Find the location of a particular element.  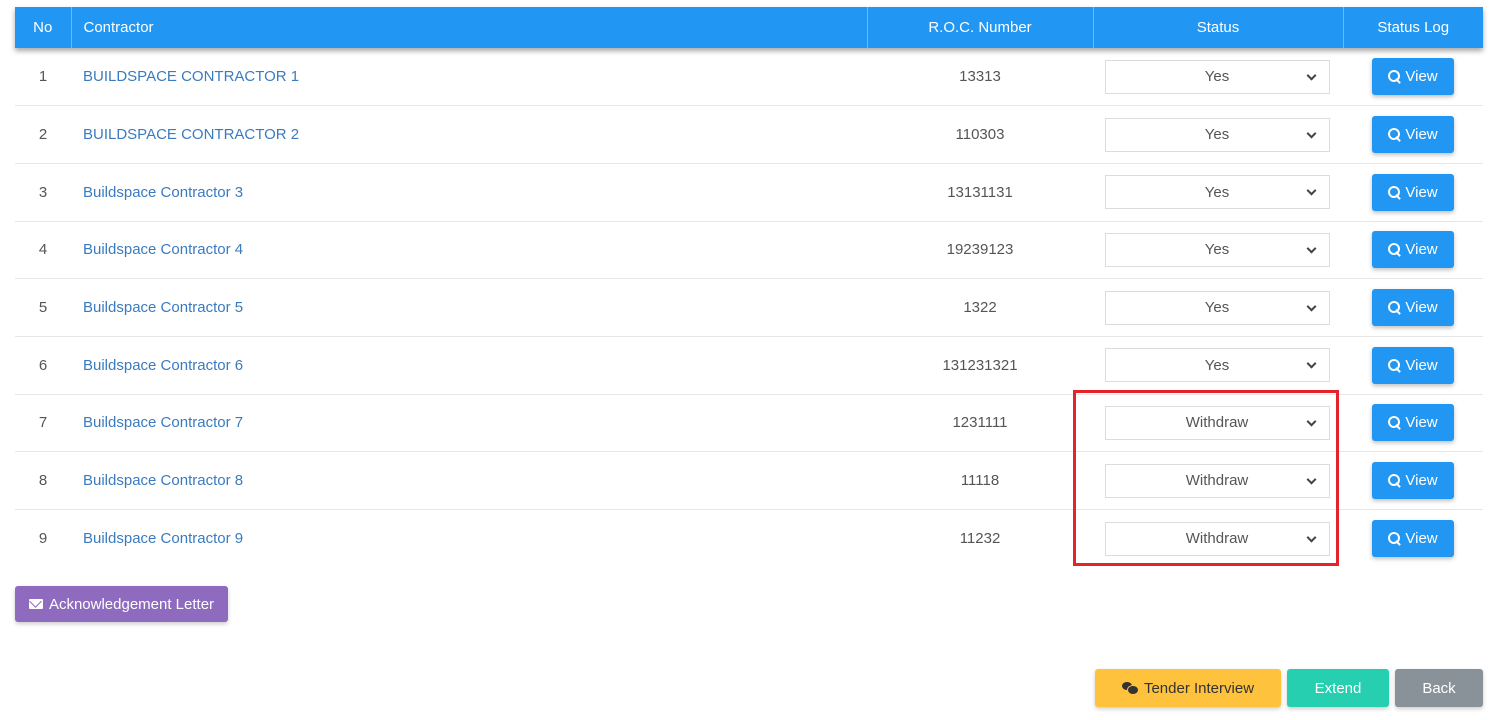

contractor-link: Buildspace Contractor 6 is located at coordinates (163, 365).